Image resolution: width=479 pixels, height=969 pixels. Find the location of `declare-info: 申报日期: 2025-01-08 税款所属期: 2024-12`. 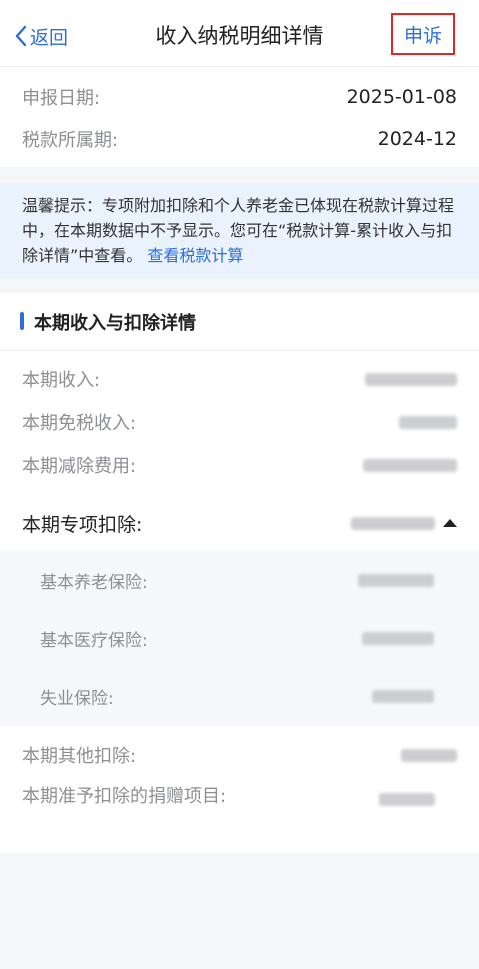

declare-info: 申报日期: 2025-01-08 税款所属期: 2024-12 is located at coordinates (239, 117).